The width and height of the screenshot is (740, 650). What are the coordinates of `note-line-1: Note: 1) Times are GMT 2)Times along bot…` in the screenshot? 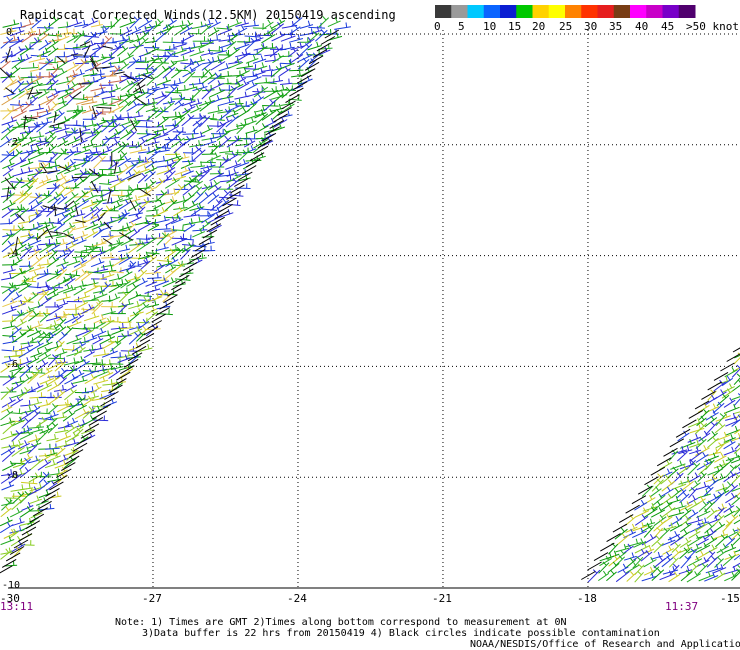 It's located at (341, 622).